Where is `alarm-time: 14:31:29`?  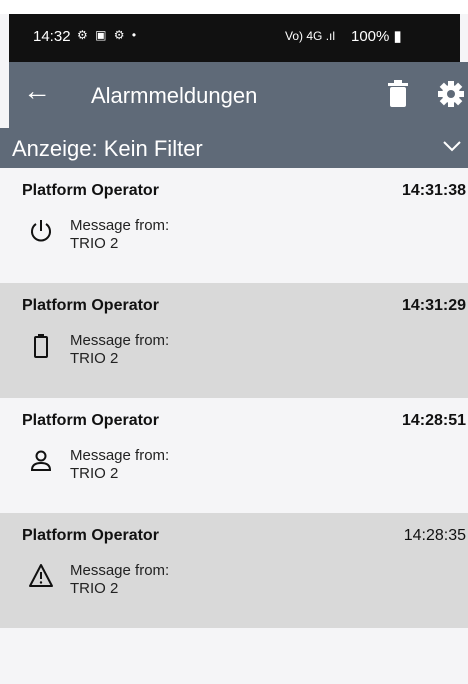 alarm-time: 14:31:29 is located at coordinates (433, 305).